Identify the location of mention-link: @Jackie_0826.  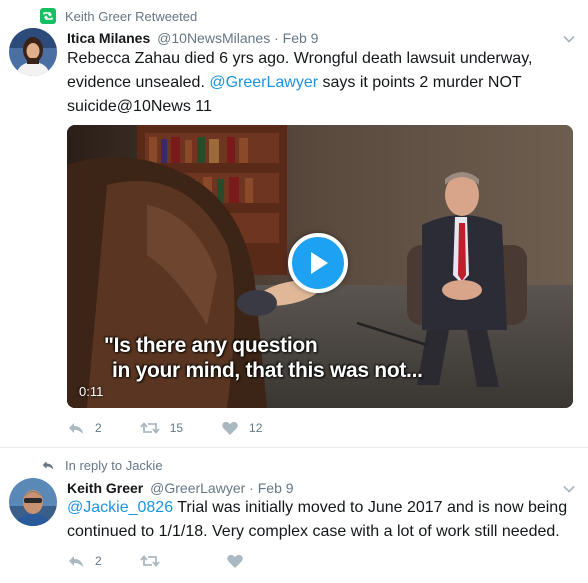
(120, 507).